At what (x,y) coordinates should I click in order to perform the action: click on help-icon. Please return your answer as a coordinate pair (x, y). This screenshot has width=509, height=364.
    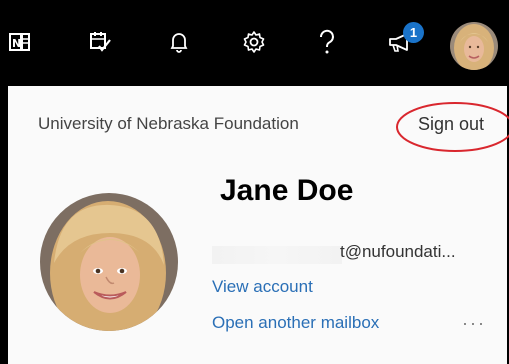
    Looking at the image, I should click on (327, 42).